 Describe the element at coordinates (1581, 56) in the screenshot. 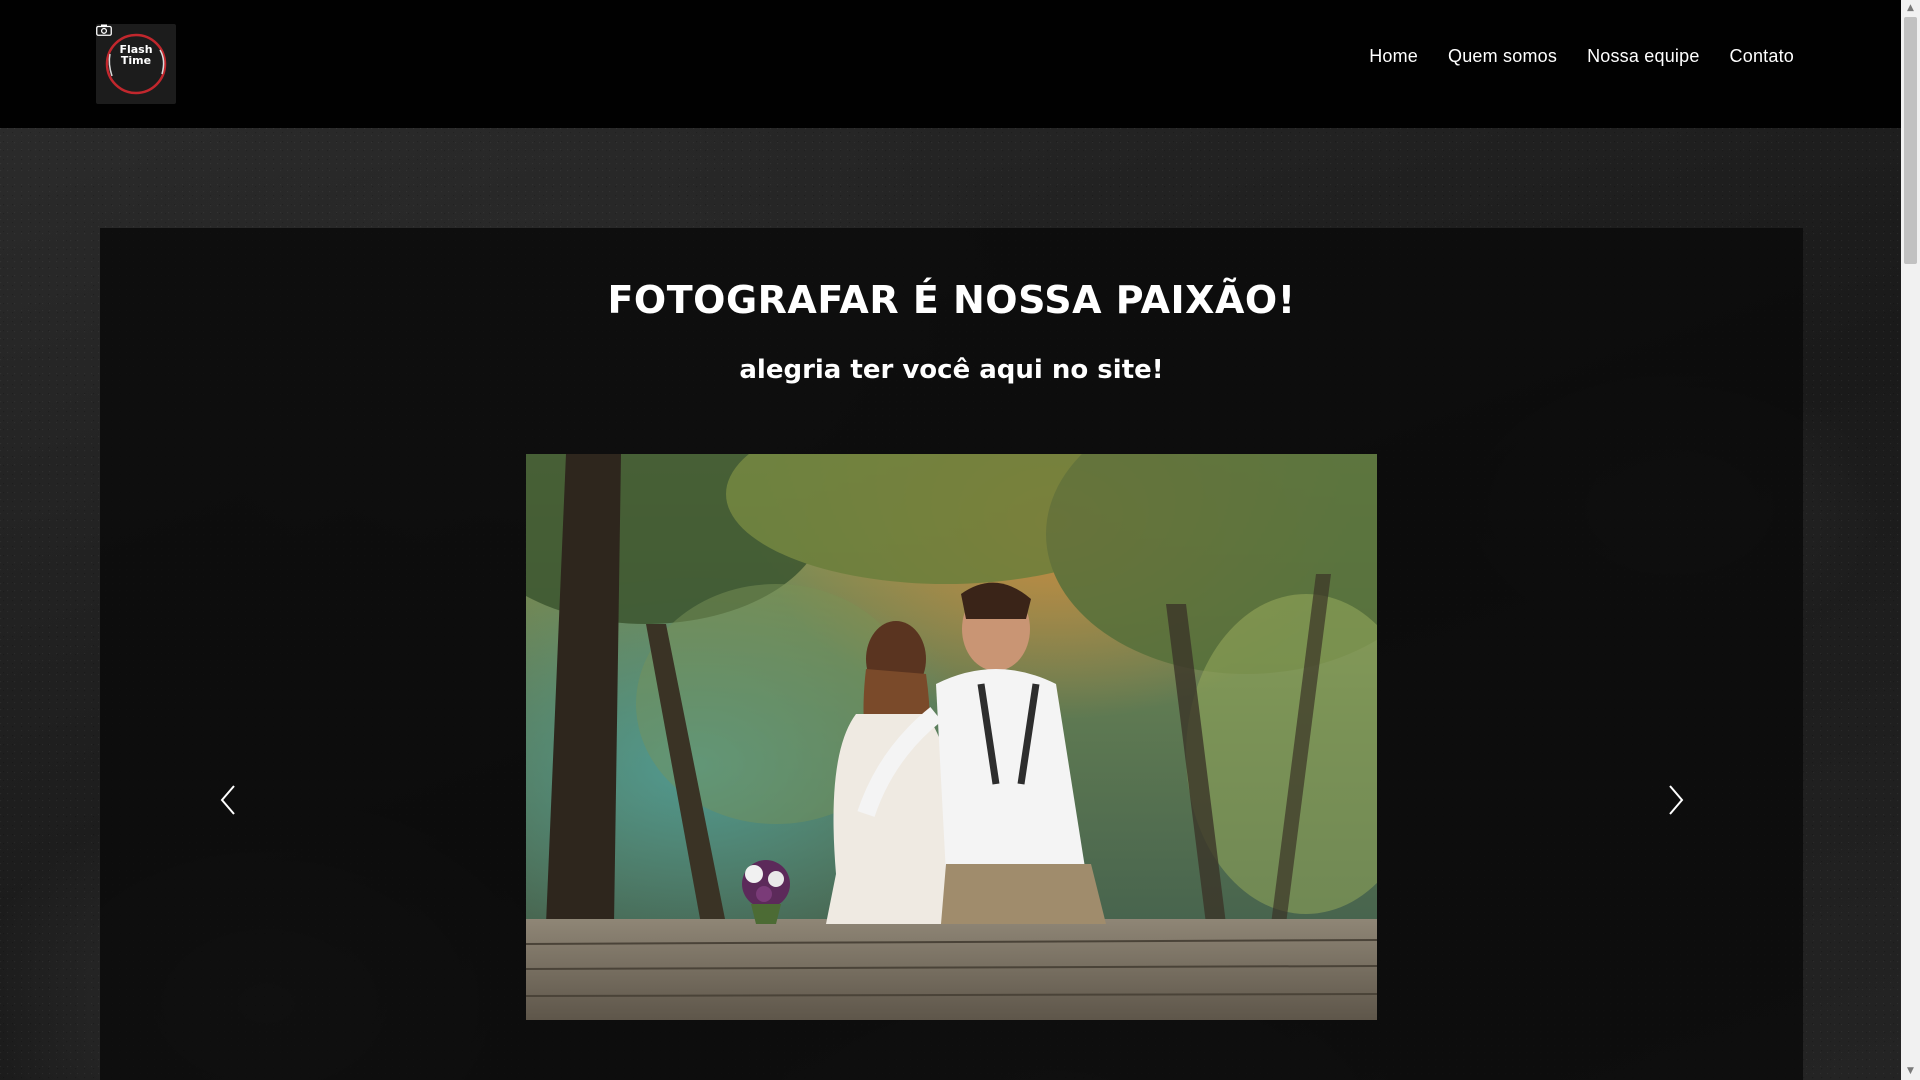

I see `main-nav: Home Quem somos Nossa equipe Contato` at that location.